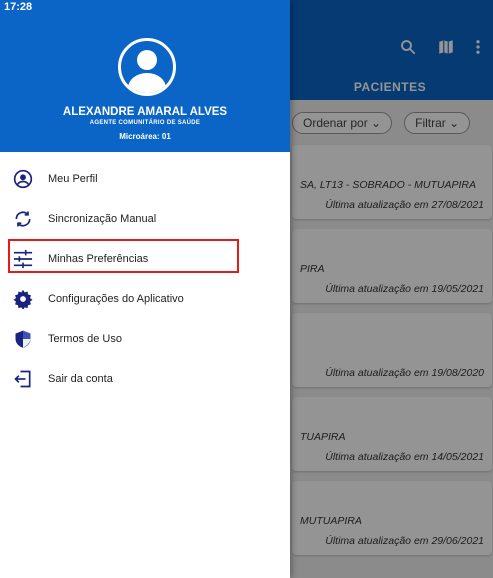 The width and height of the screenshot is (493, 578). Describe the element at coordinates (23, 219) in the screenshot. I see `sync-icon` at that location.